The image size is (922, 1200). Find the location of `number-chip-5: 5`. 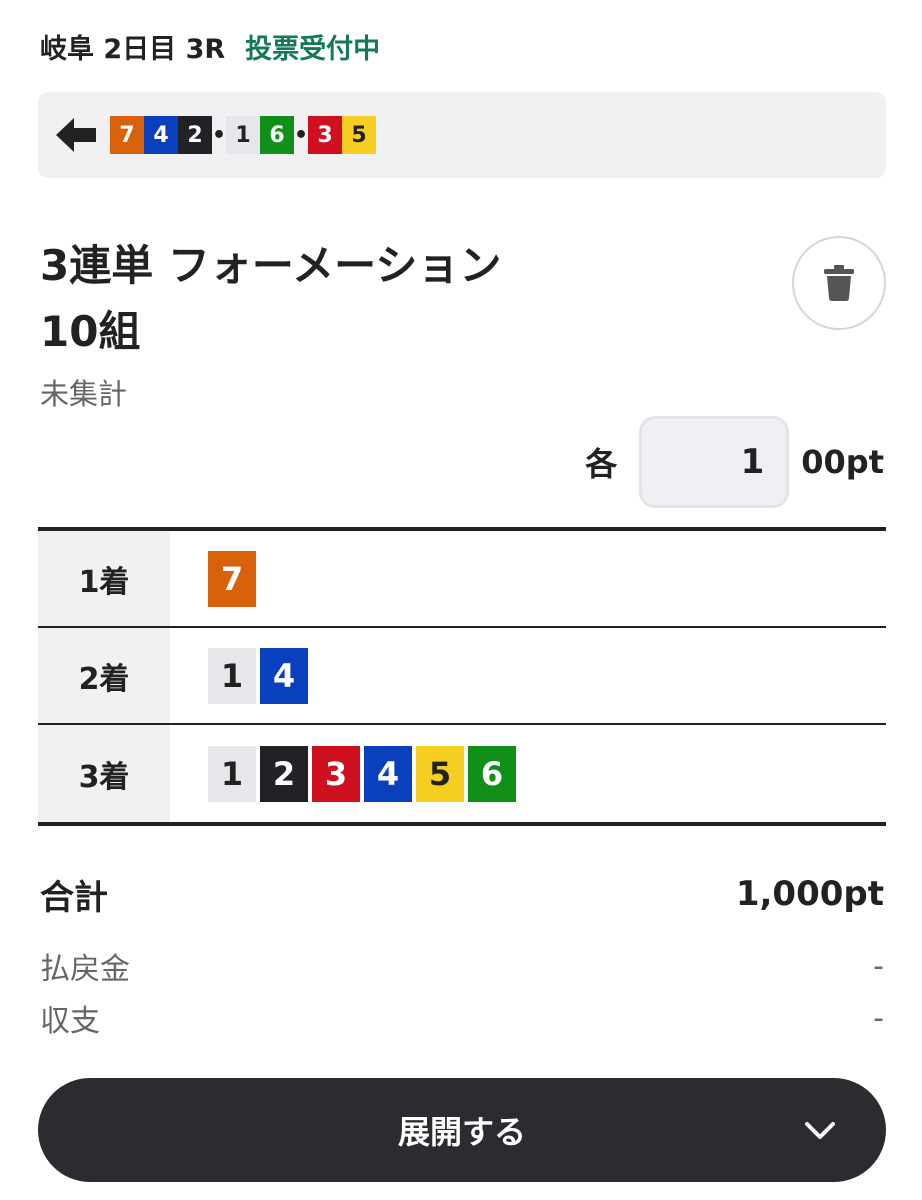

number-chip-5: 5 is located at coordinates (440, 773).